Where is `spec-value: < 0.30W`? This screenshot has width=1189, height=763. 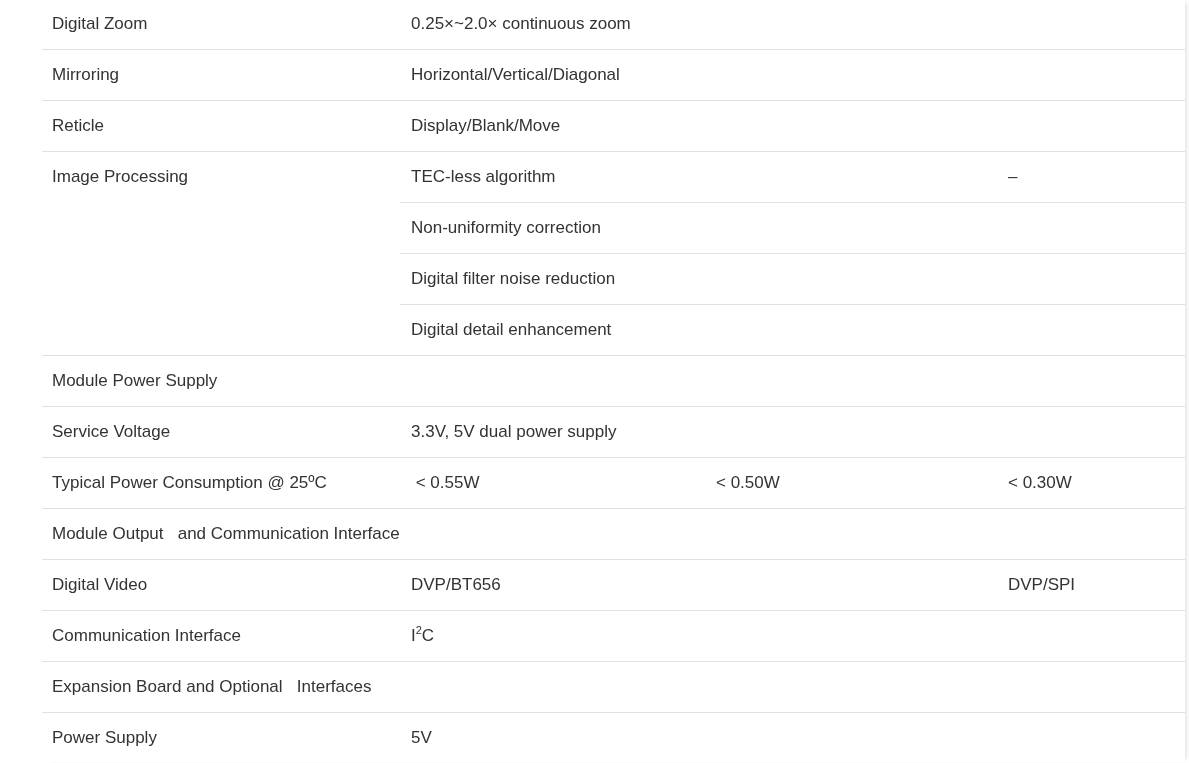
spec-value: < 0.30W is located at coordinates (1040, 482).